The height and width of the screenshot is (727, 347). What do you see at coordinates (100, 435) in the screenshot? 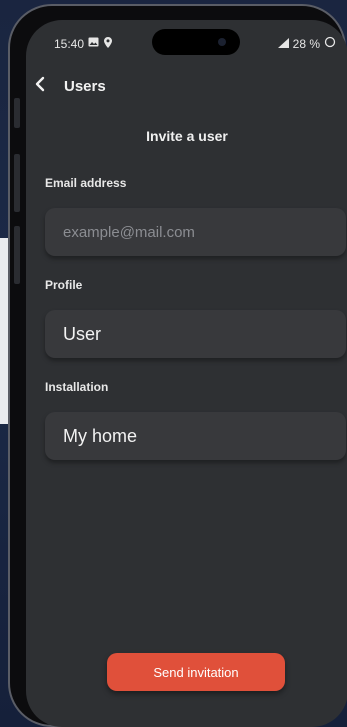
I see `installation-value: My home` at bounding box center [100, 435].